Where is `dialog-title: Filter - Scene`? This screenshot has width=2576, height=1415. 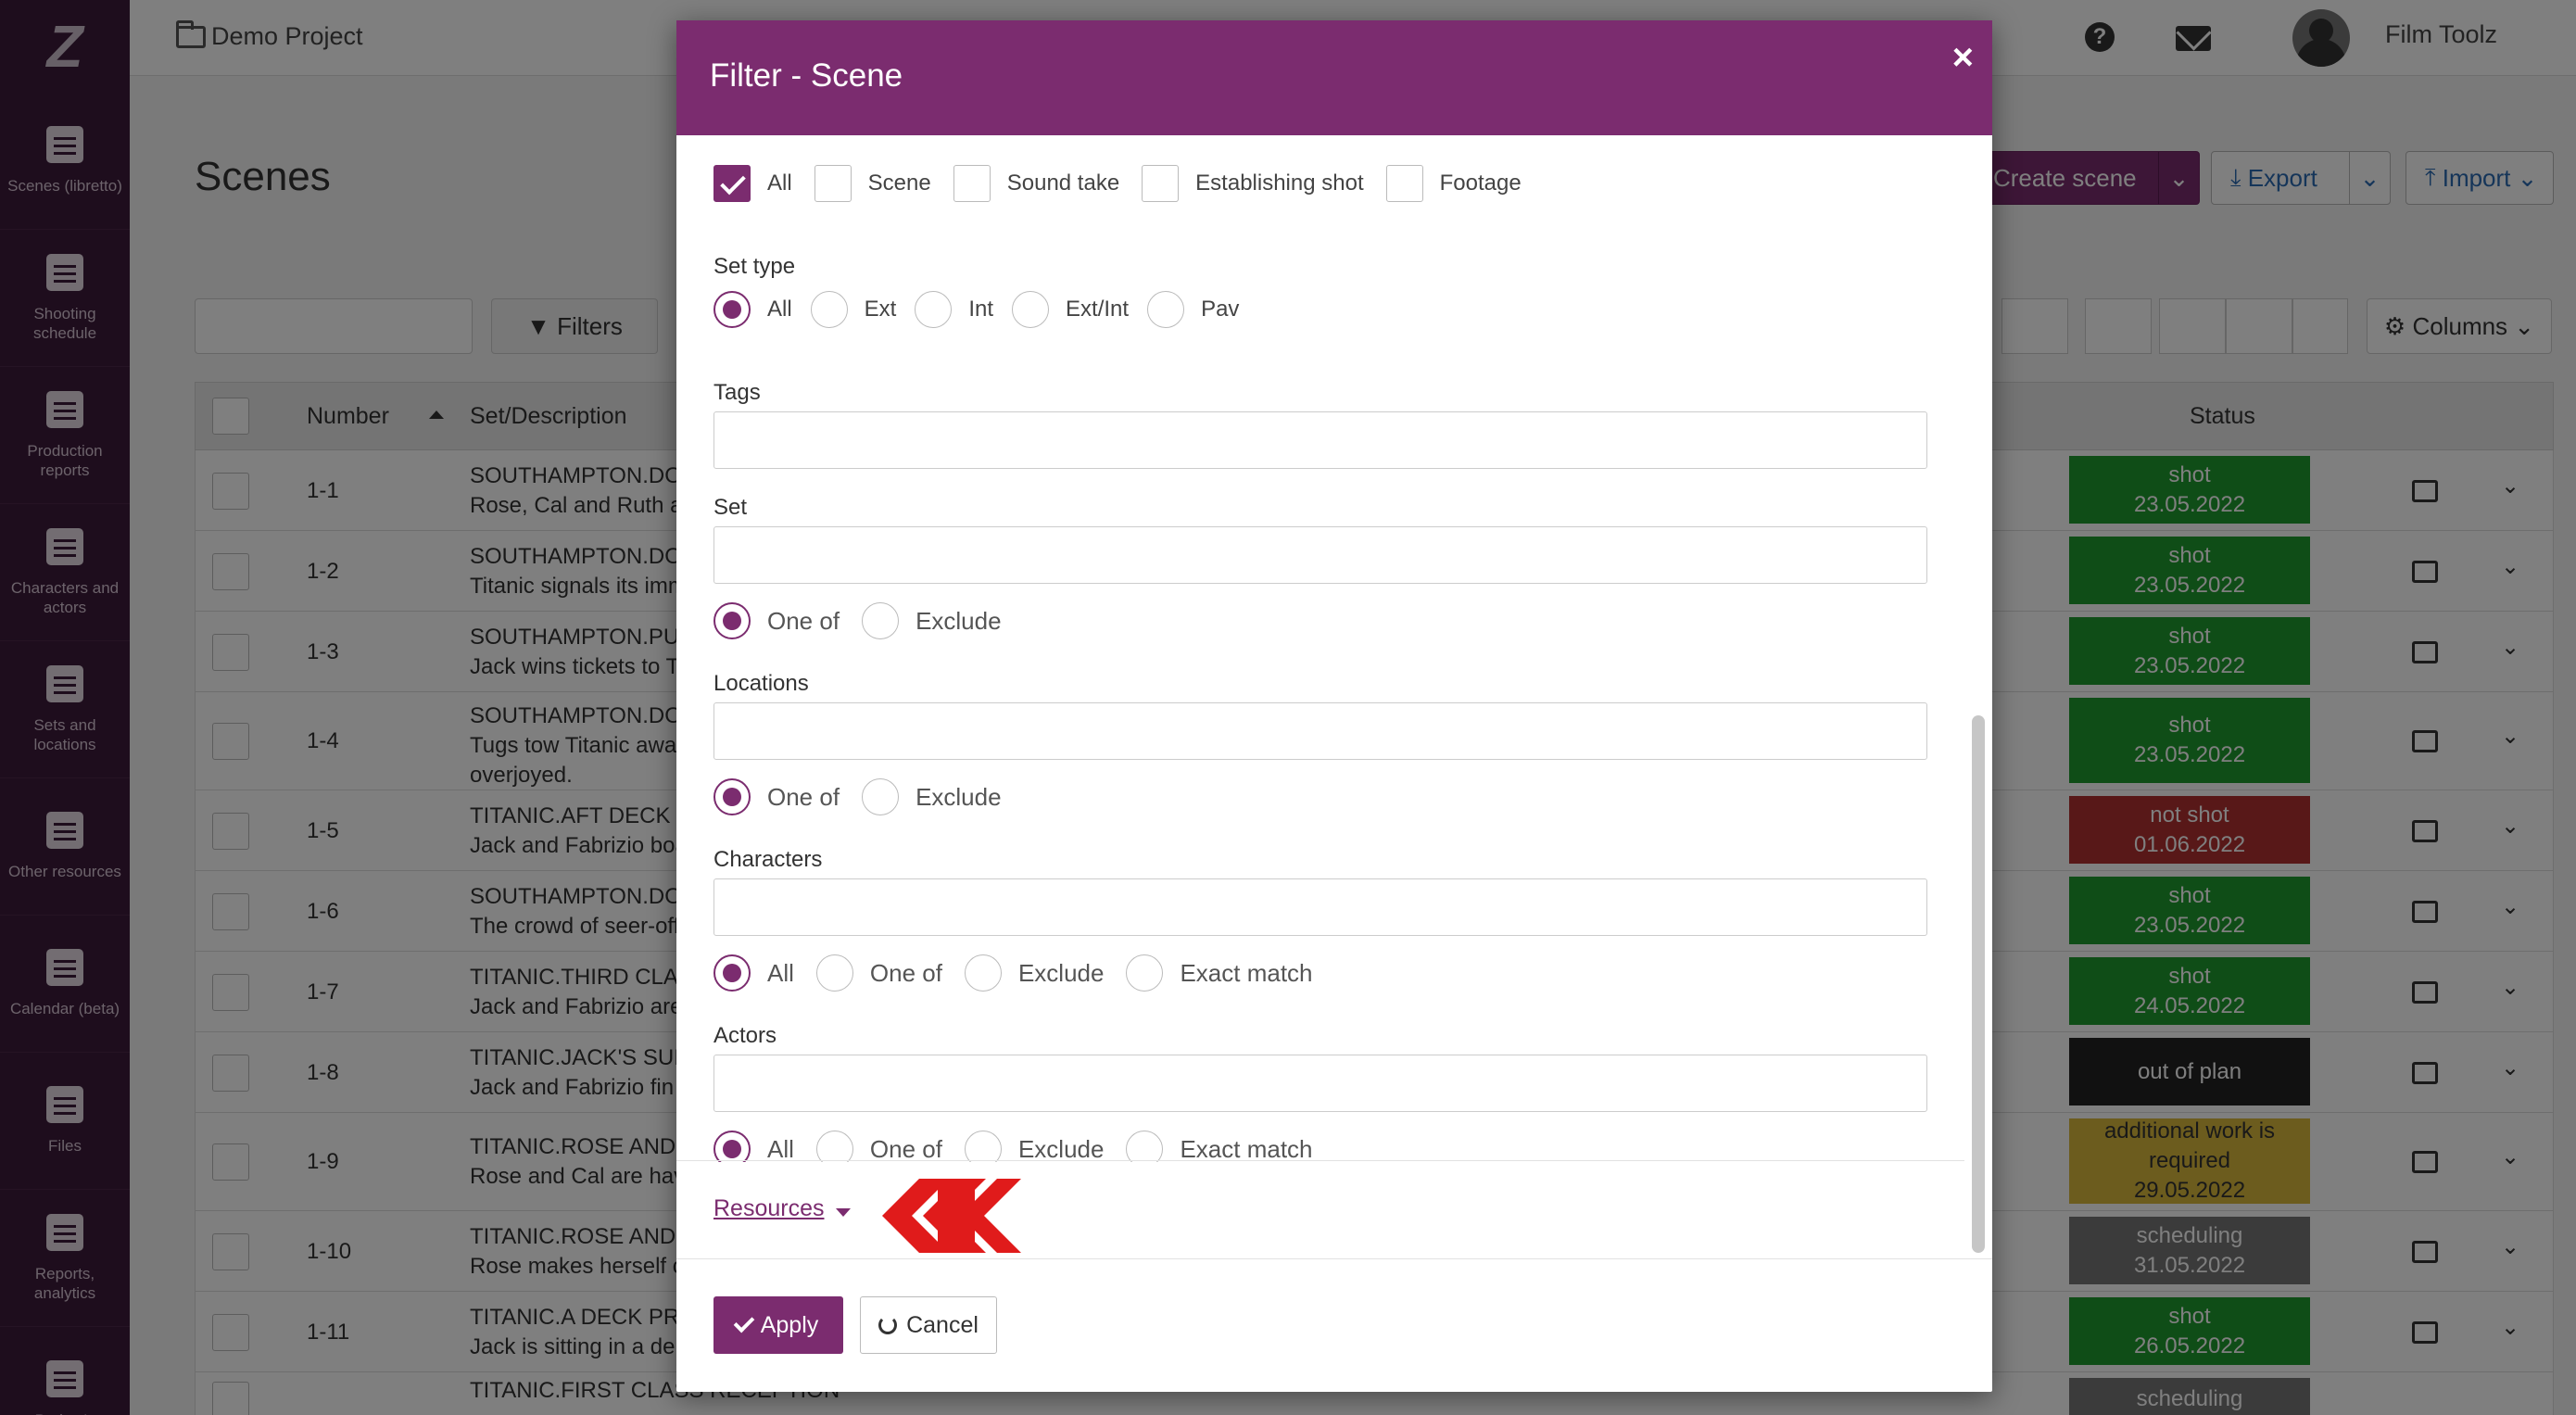
dialog-title: Filter - Scene is located at coordinates (806, 75).